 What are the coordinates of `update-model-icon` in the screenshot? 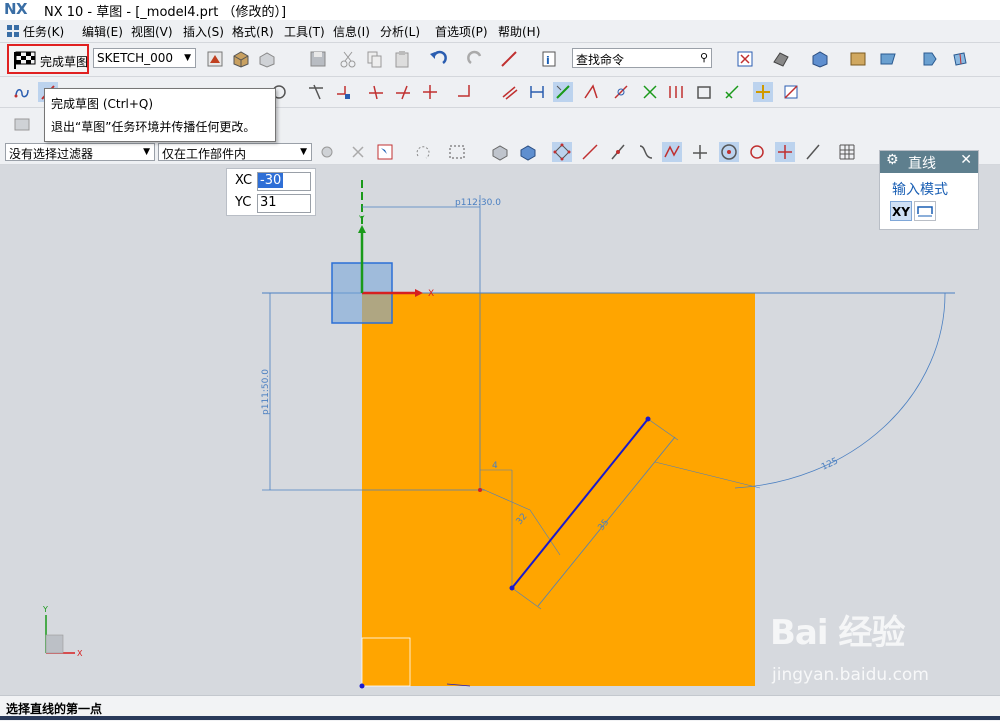 It's located at (791, 92).